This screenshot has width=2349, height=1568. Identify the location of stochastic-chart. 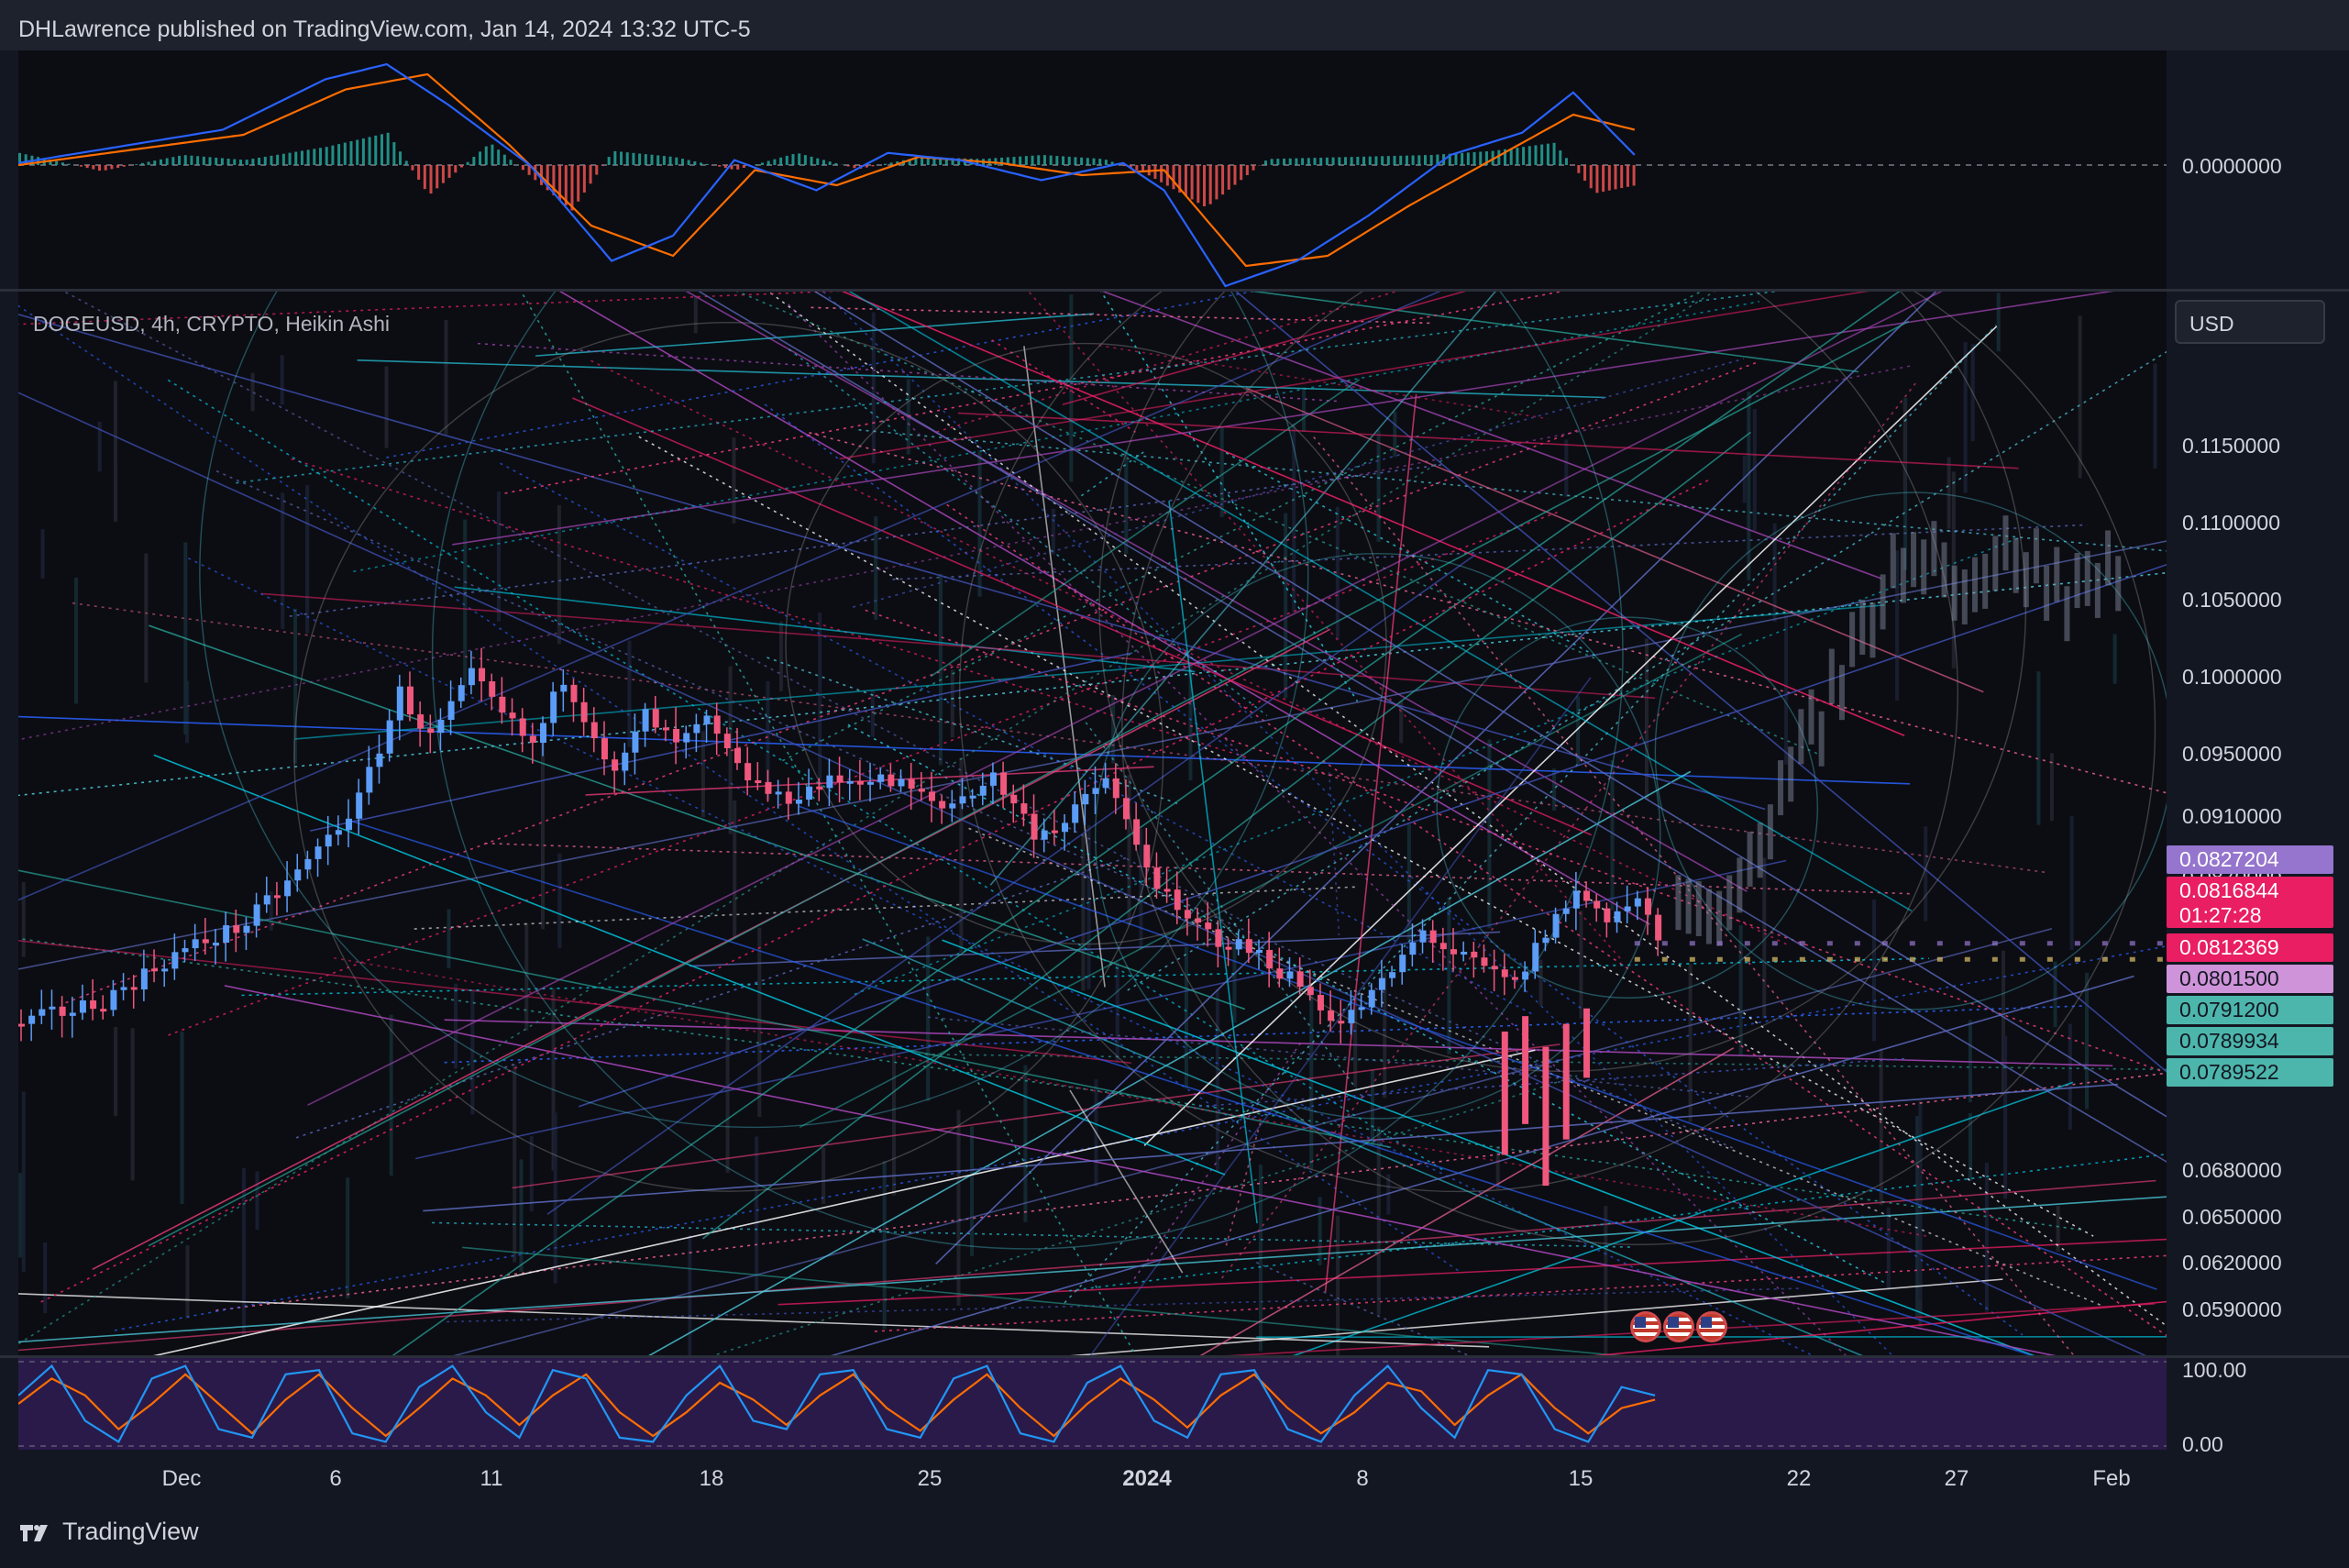
(1092, 1404).